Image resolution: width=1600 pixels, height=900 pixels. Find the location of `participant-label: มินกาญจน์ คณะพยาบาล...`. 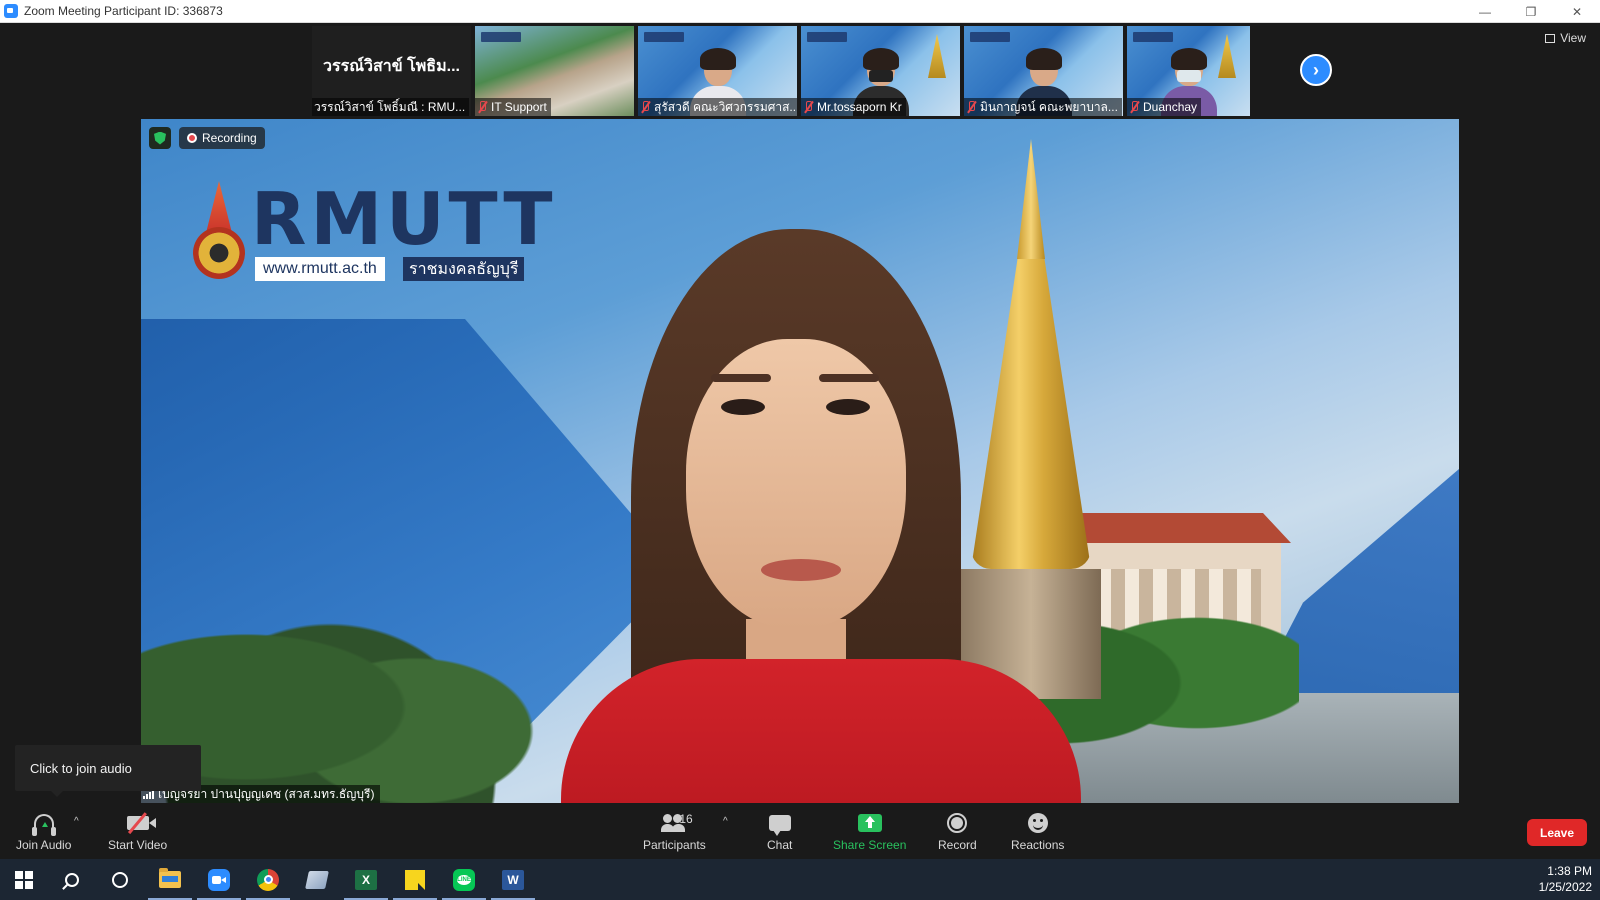

participant-label: มินกาญจน์ คณะพยาบาล... is located at coordinates (1043, 107).